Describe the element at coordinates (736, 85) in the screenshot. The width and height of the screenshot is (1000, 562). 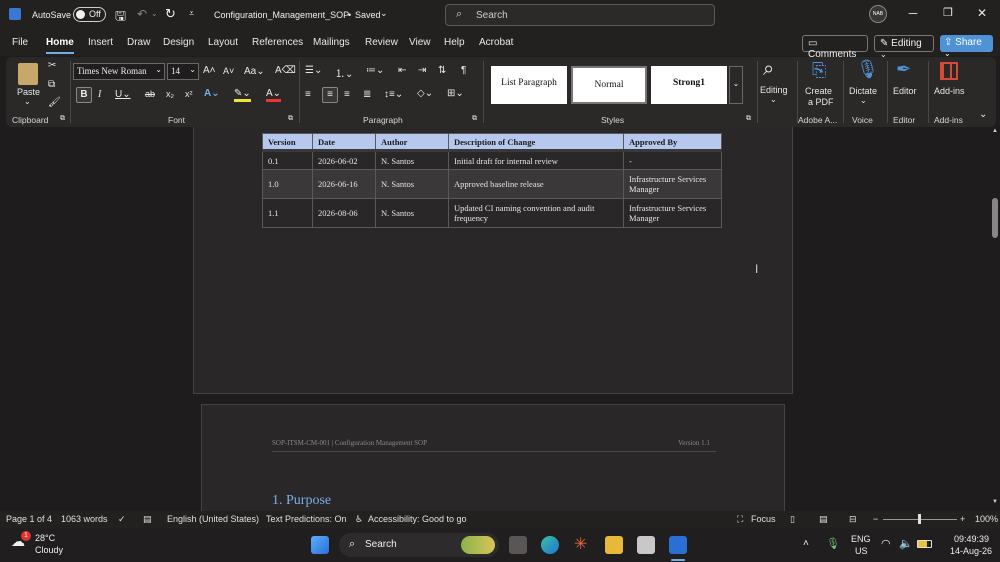
I see `styles-gallery-more-button: ⌄` at that location.